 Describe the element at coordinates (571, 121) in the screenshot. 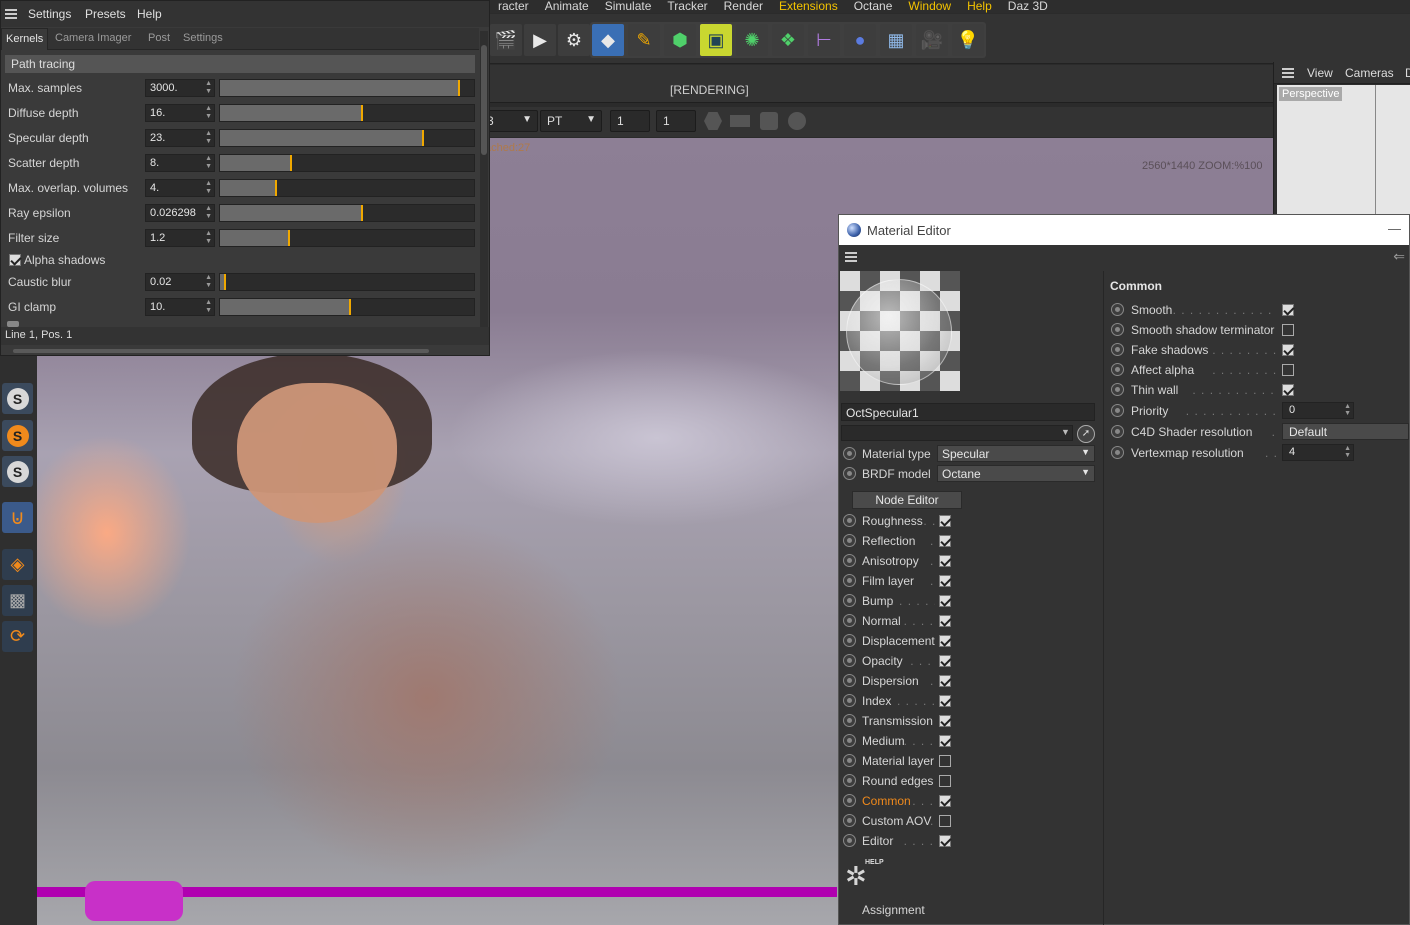

I see `kernel-select: PT ▼` at that location.